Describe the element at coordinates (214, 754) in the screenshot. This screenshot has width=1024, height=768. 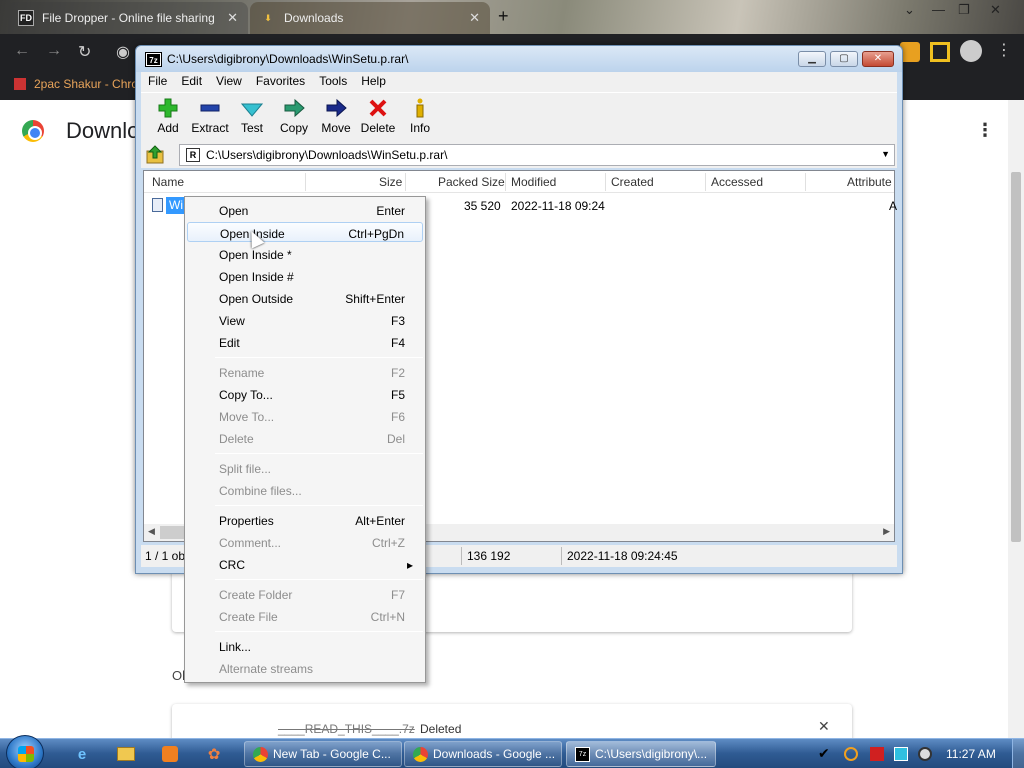
I see `paint-icon: ✿` at that location.